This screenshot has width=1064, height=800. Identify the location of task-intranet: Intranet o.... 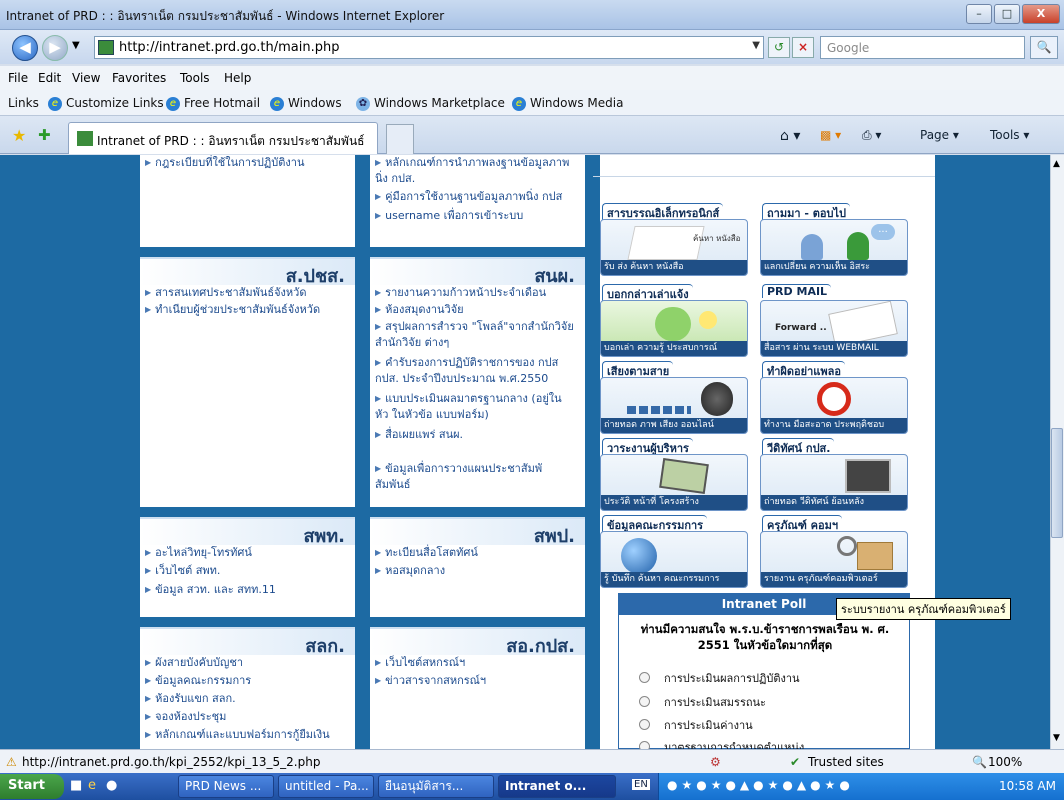
(557, 786).